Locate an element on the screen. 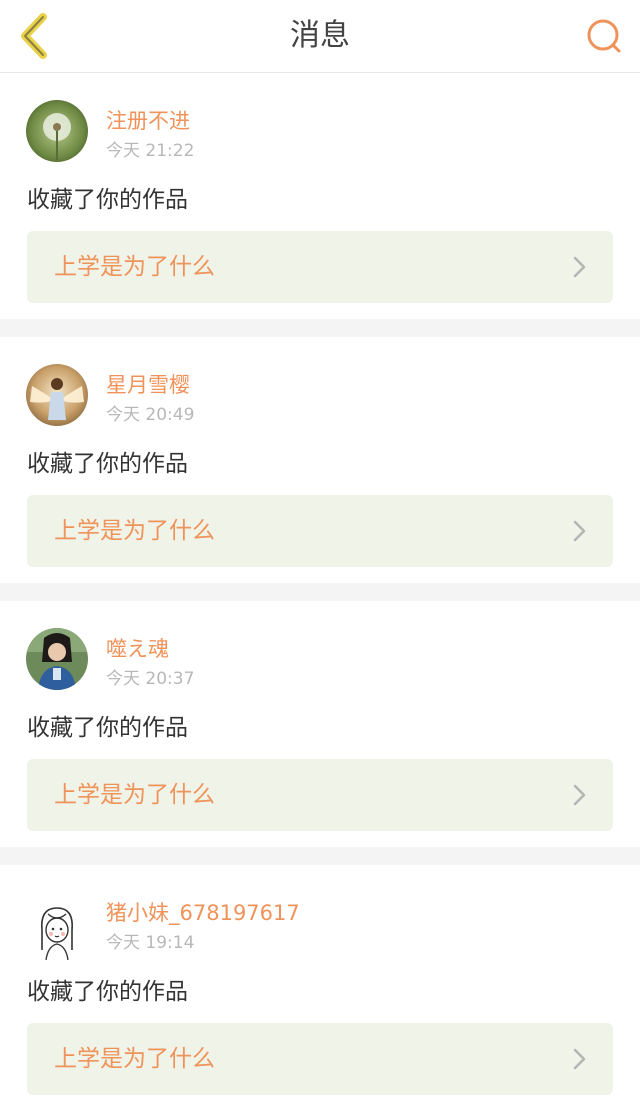  timestamp: 今天 20:37 is located at coordinates (150, 679).